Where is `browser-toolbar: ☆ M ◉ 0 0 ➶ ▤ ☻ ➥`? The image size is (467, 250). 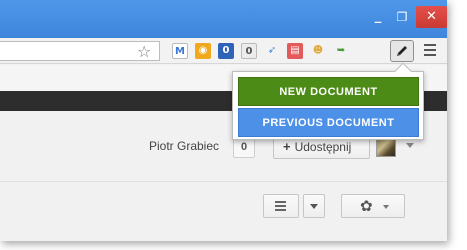 browser-toolbar: ☆ M ◉ 0 0 ➶ ▤ ☻ ➥ is located at coordinates (223, 51).